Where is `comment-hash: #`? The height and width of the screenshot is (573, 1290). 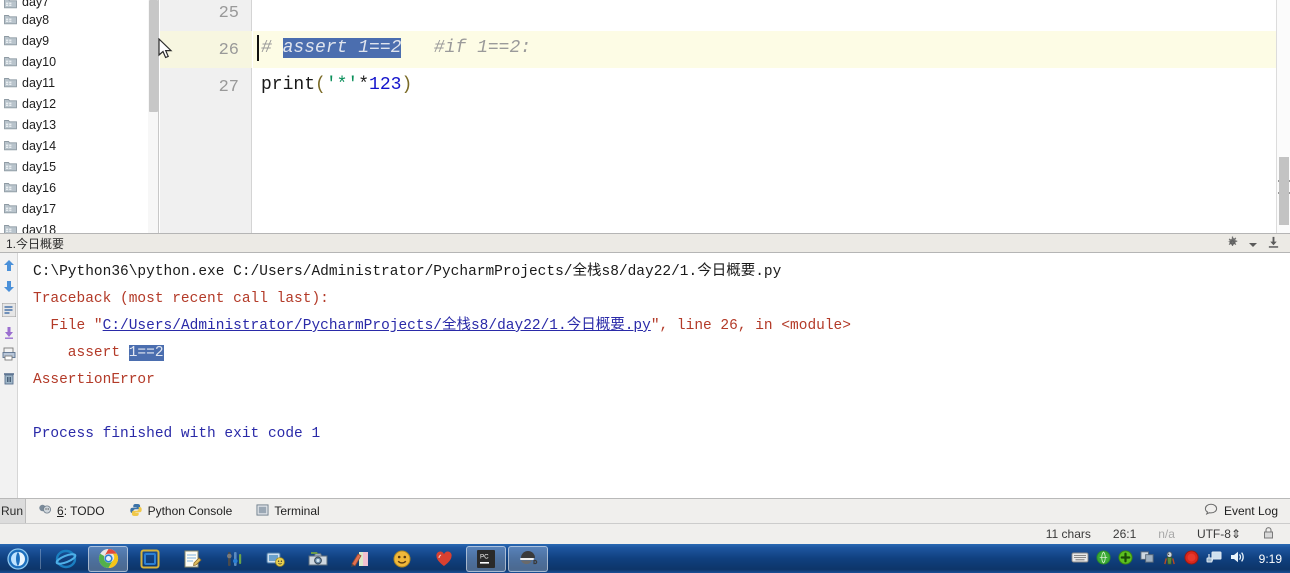
comment-hash: # is located at coordinates (266, 48).